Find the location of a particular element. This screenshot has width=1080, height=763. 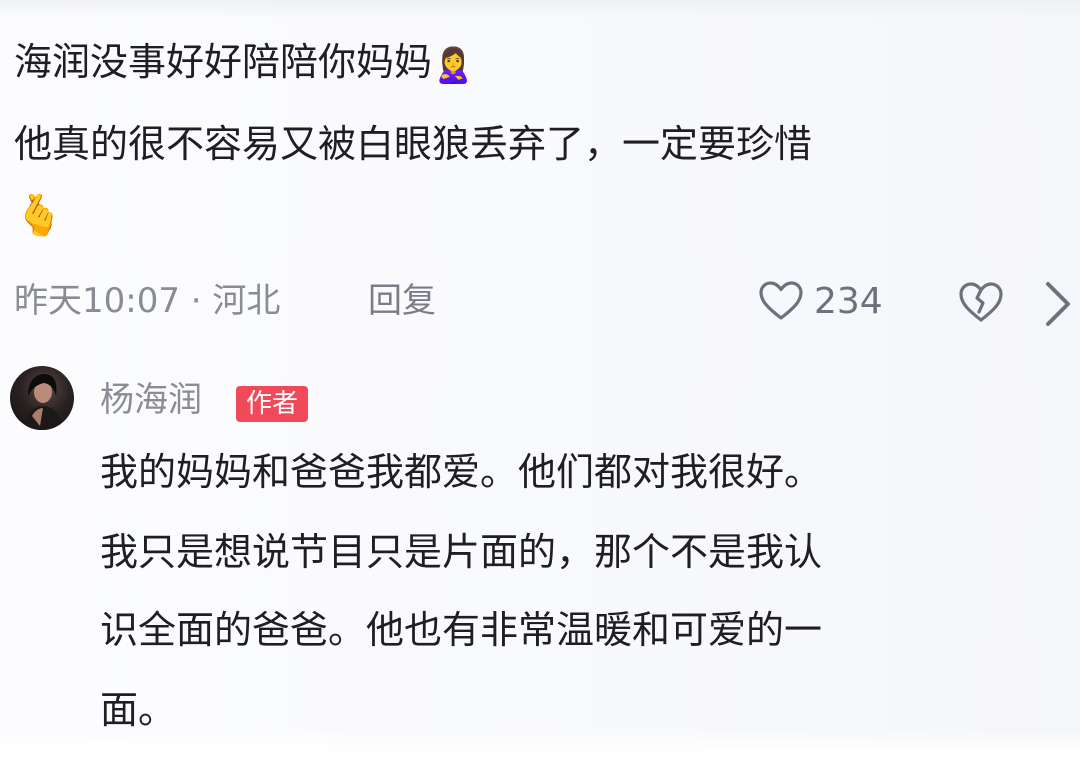

comment-meta: 昨天10:07 · 河北 is located at coordinates (147, 301).